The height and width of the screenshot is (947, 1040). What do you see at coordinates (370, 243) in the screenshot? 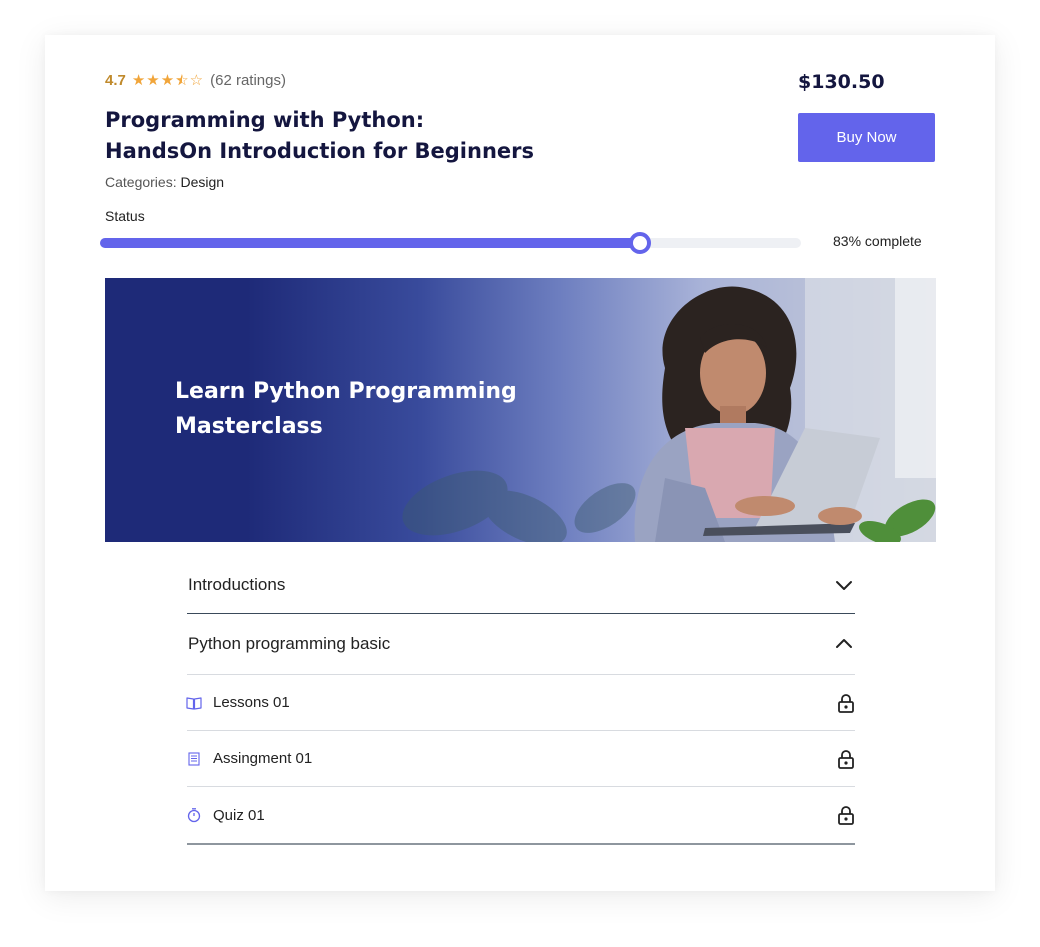
I see `progress-fill` at bounding box center [370, 243].